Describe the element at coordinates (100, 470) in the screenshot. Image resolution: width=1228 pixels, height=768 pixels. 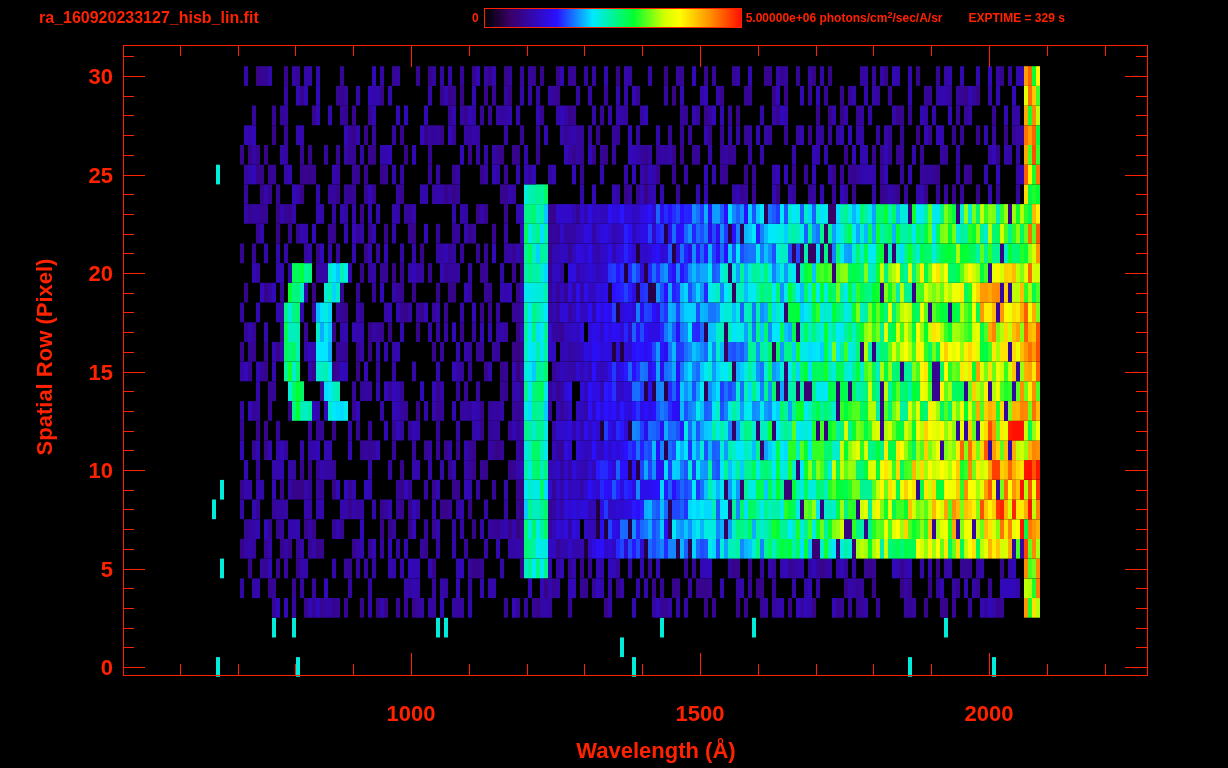
I see `y-tick-label: 10` at that location.